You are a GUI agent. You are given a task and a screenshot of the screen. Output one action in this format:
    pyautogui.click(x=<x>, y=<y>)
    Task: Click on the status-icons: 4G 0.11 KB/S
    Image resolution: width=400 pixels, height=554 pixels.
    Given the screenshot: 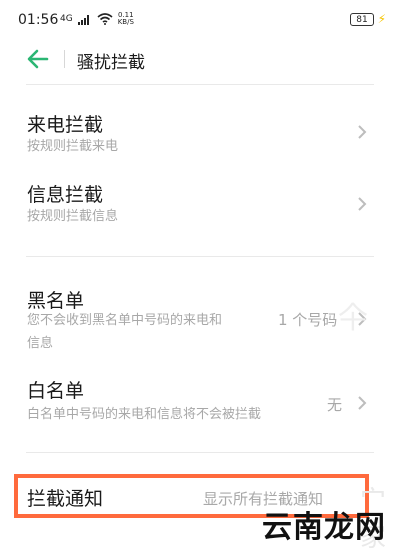 What is the action you would take?
    pyautogui.click(x=97, y=19)
    